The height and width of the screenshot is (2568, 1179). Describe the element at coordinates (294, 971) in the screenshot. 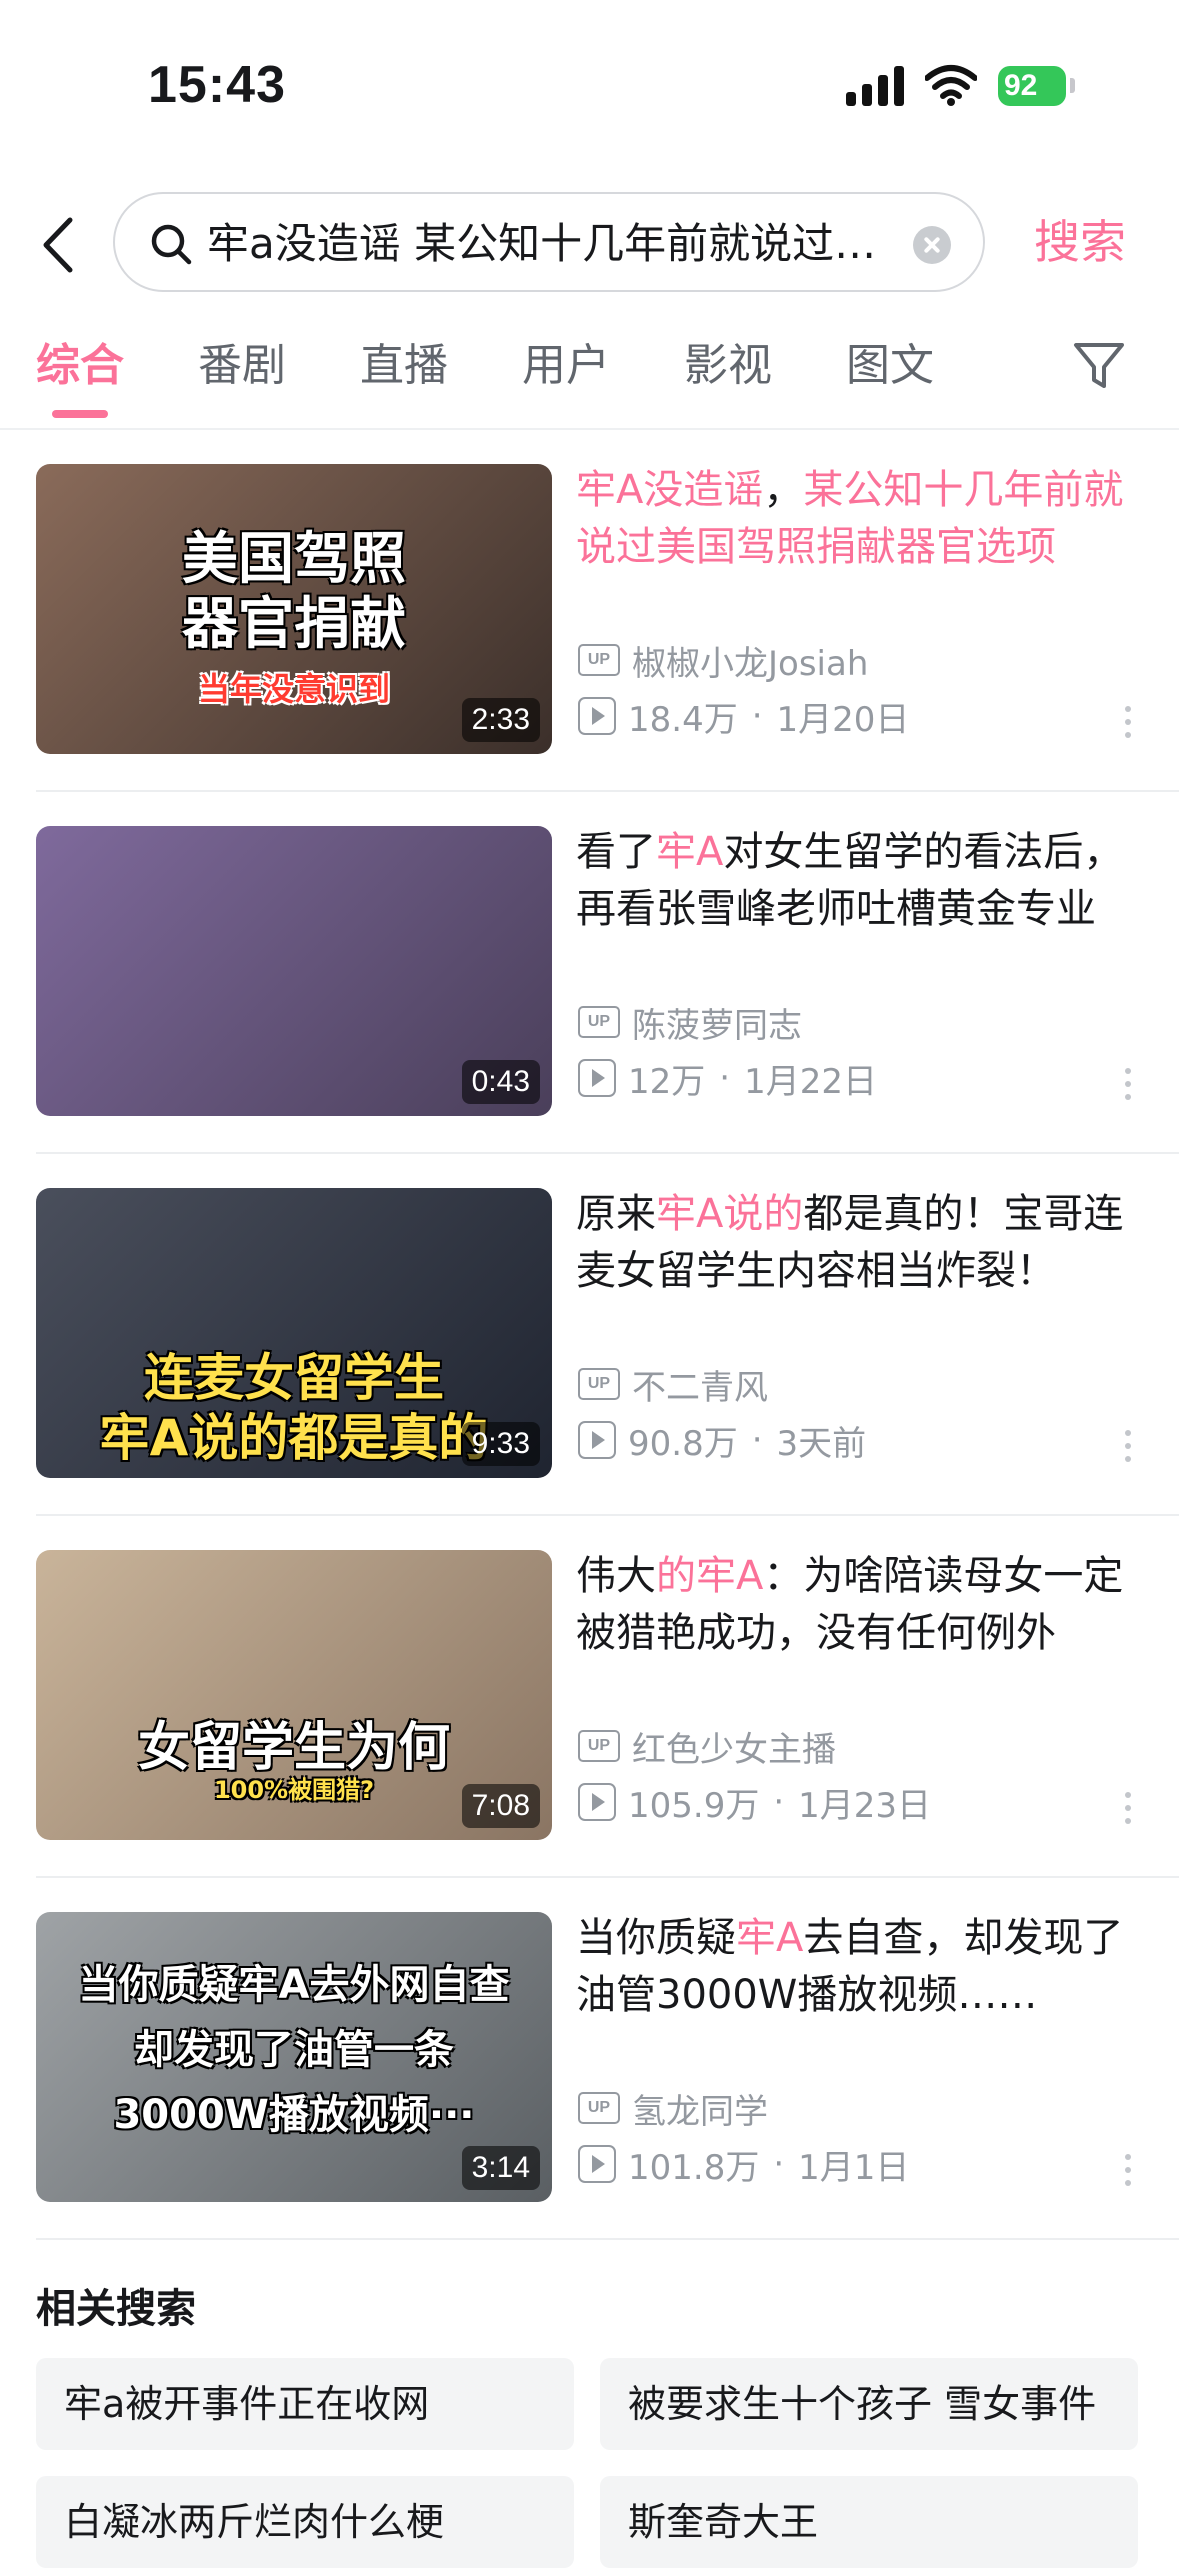

I see `video-thumbnail: 0:43` at that location.